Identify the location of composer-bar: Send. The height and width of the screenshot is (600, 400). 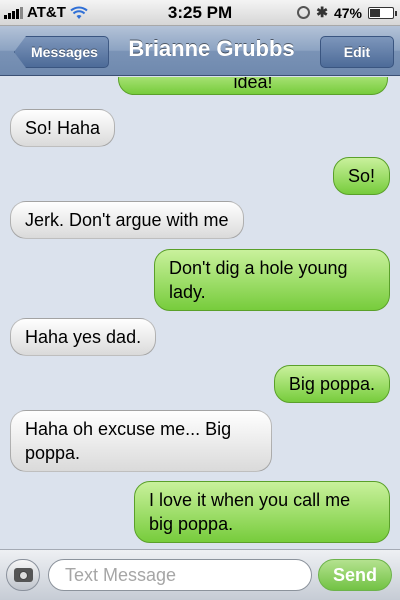
(200, 574).